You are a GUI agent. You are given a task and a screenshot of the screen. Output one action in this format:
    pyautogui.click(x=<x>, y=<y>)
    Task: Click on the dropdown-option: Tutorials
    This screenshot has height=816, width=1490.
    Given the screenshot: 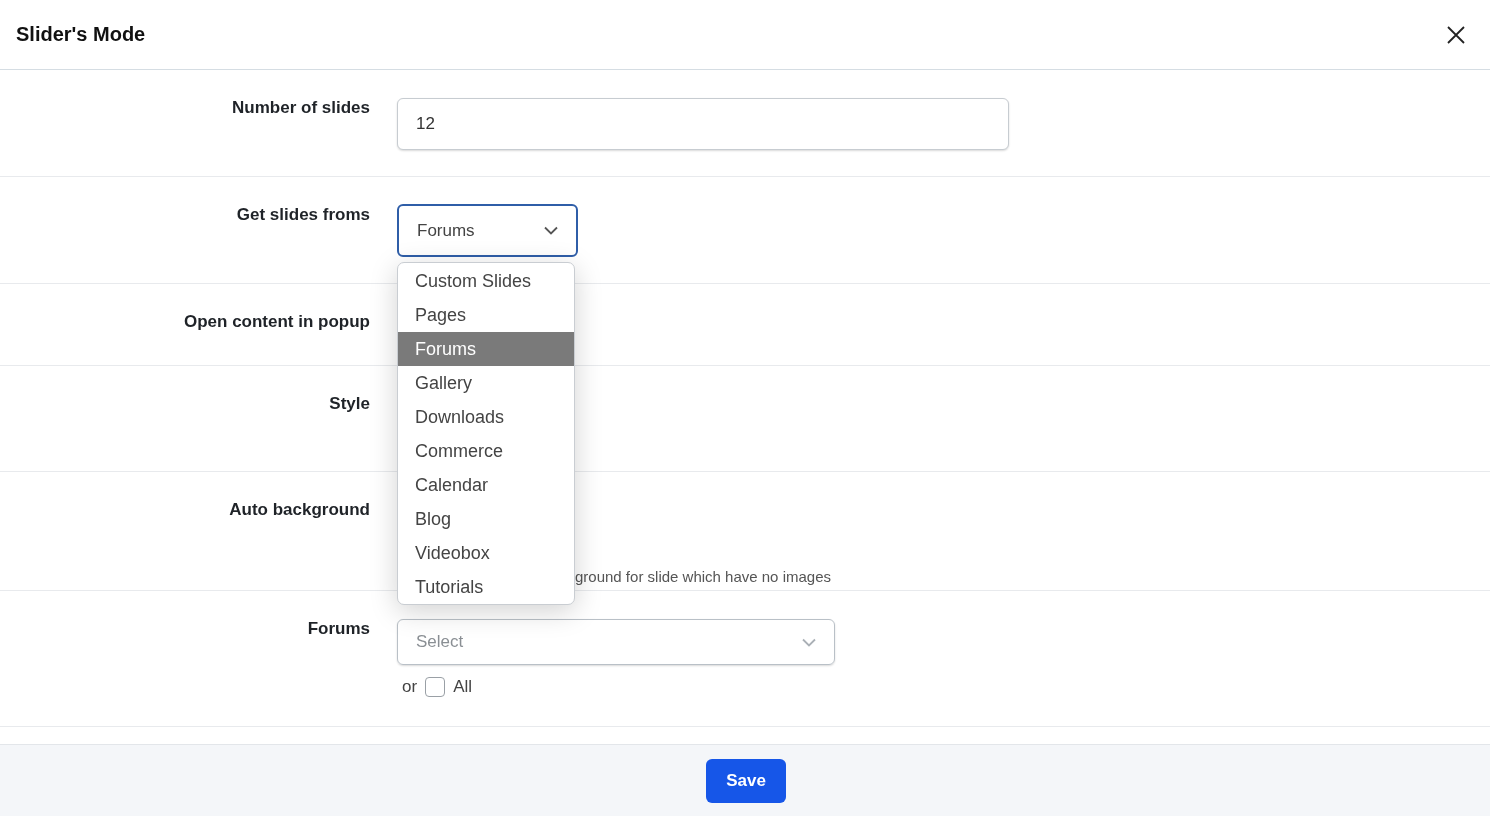 What is the action you would take?
    pyautogui.click(x=486, y=587)
    